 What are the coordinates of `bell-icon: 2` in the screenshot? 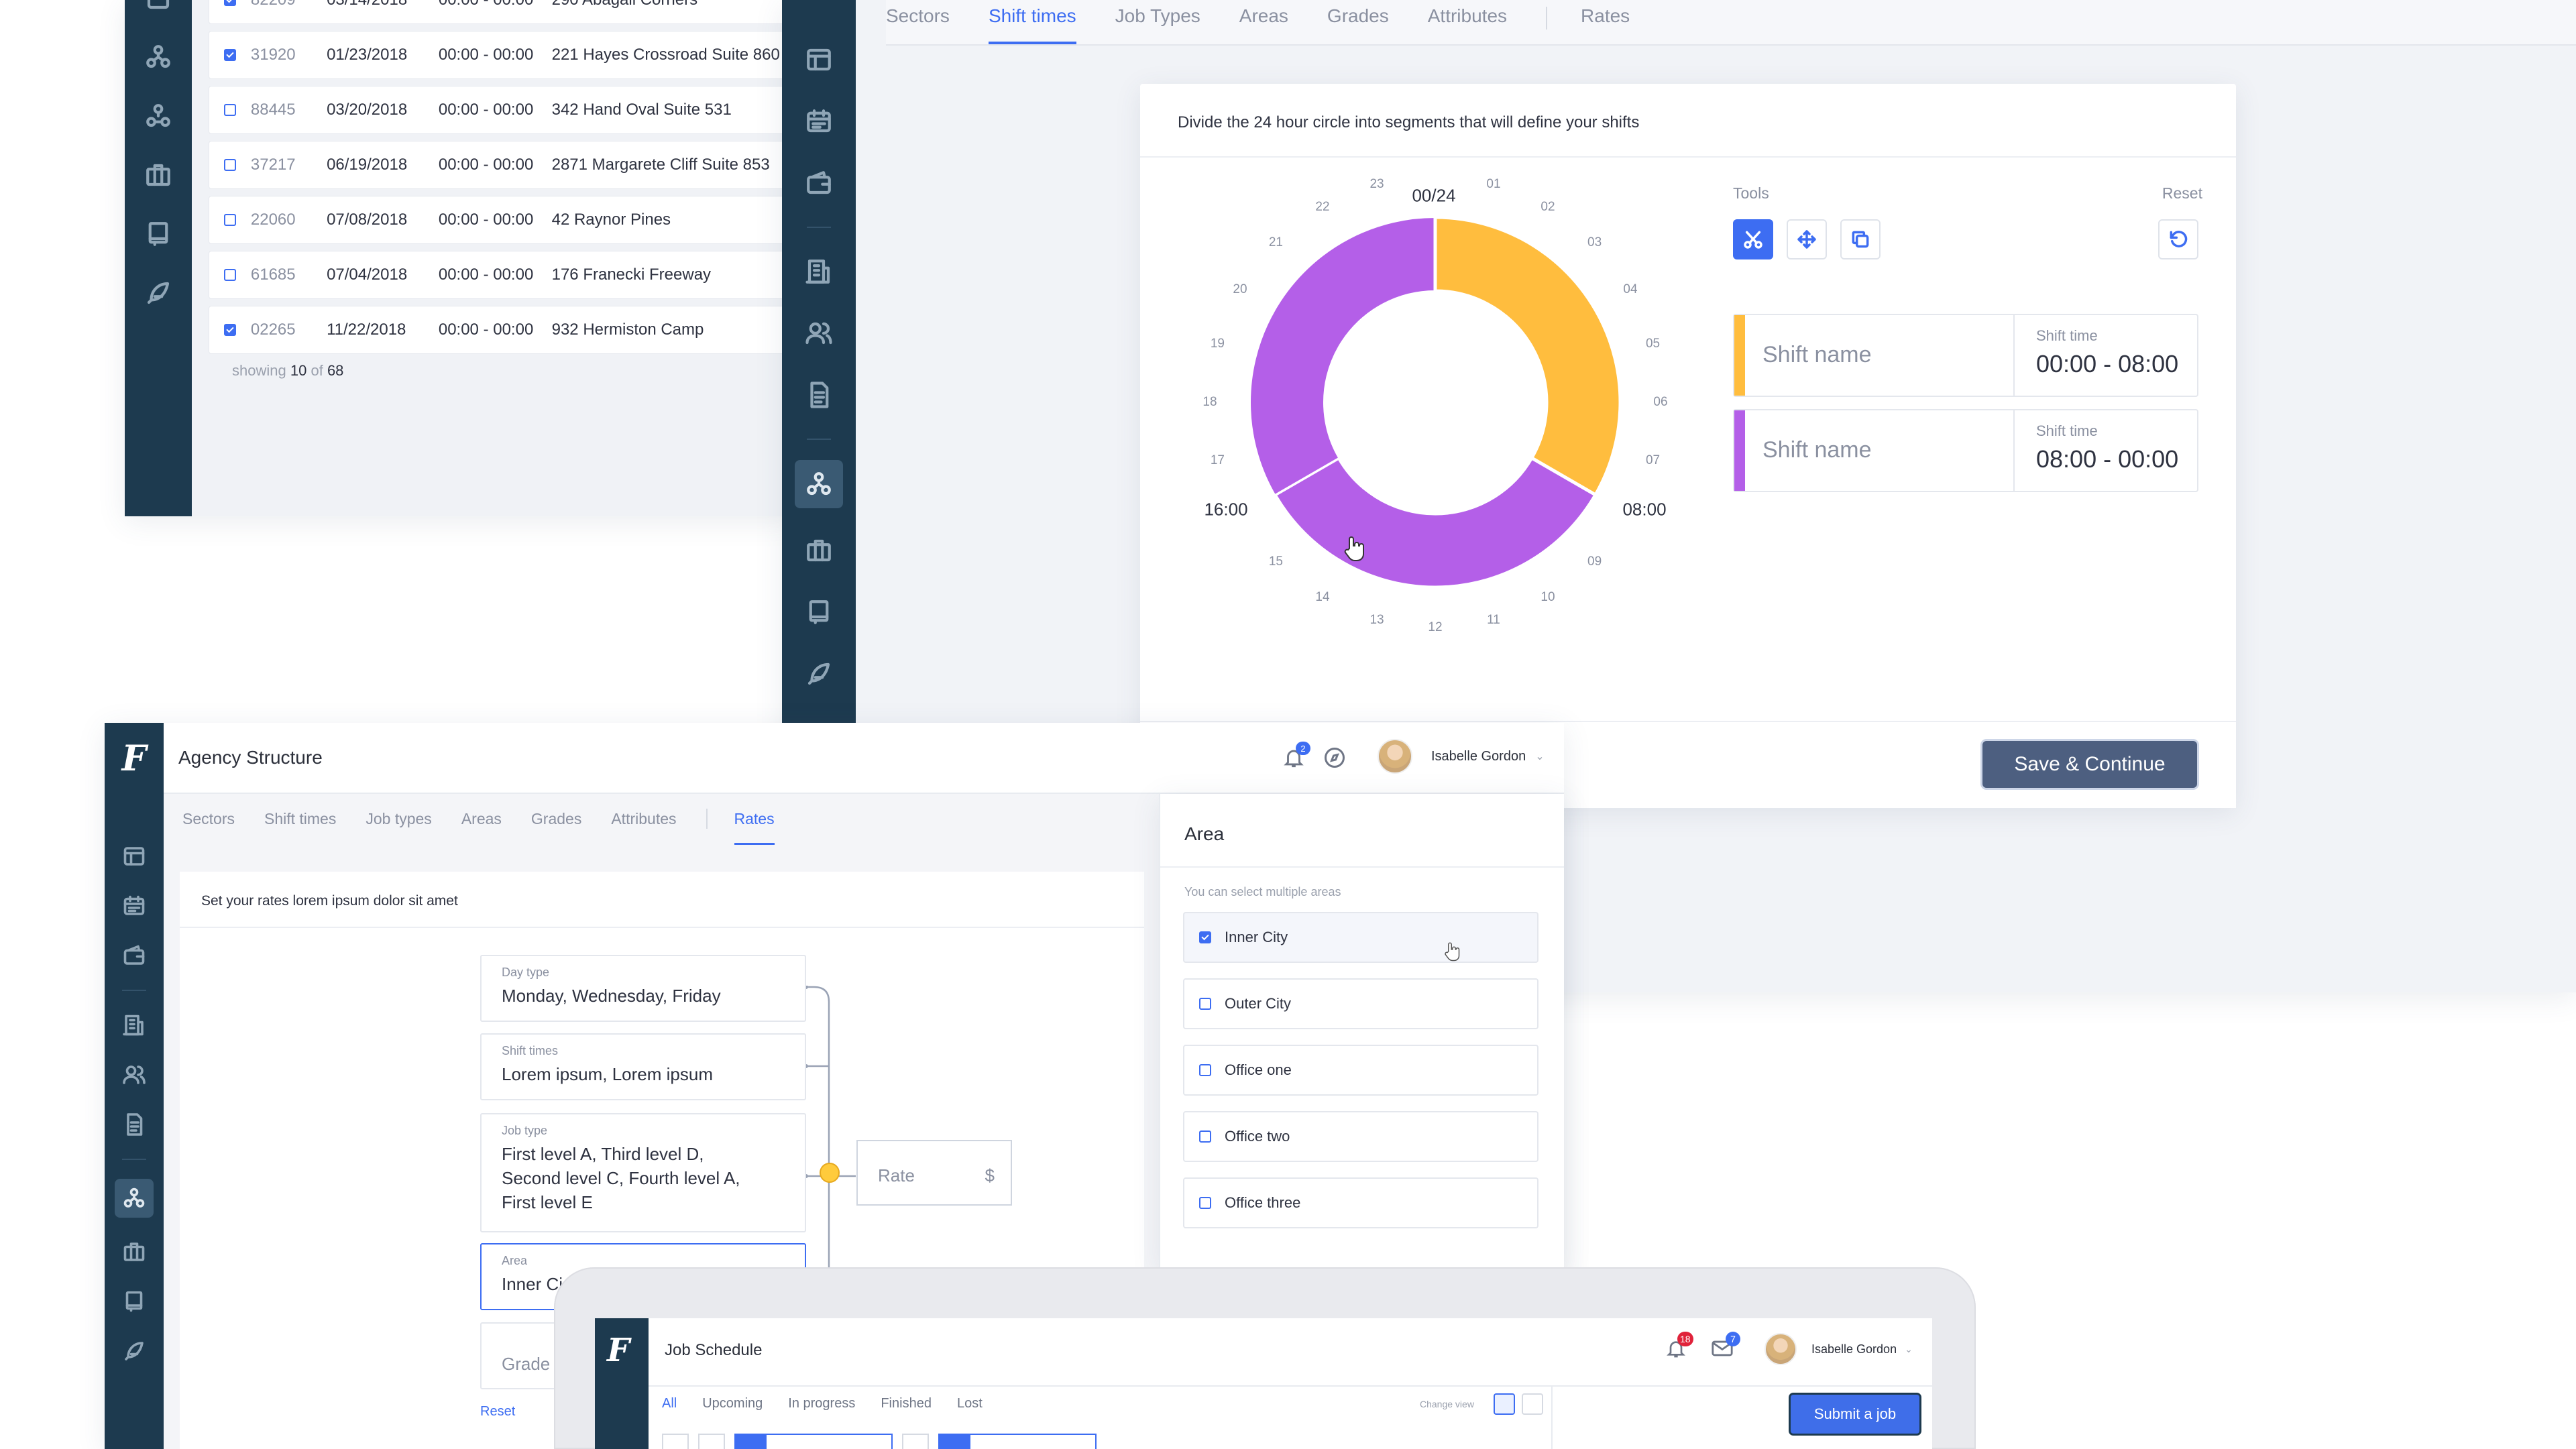 It's located at (1296, 758).